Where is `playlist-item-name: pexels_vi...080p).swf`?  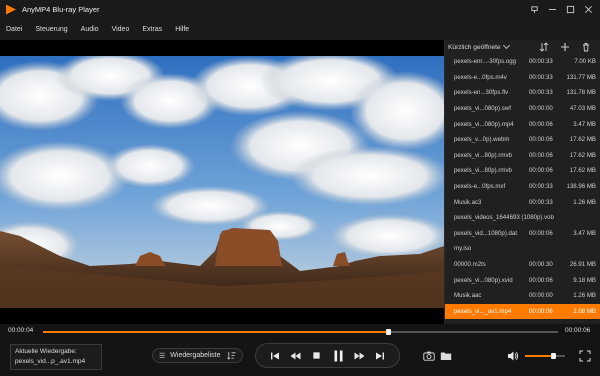 playlist-item-name: pexels_vi...080p).swf is located at coordinates (482, 109).